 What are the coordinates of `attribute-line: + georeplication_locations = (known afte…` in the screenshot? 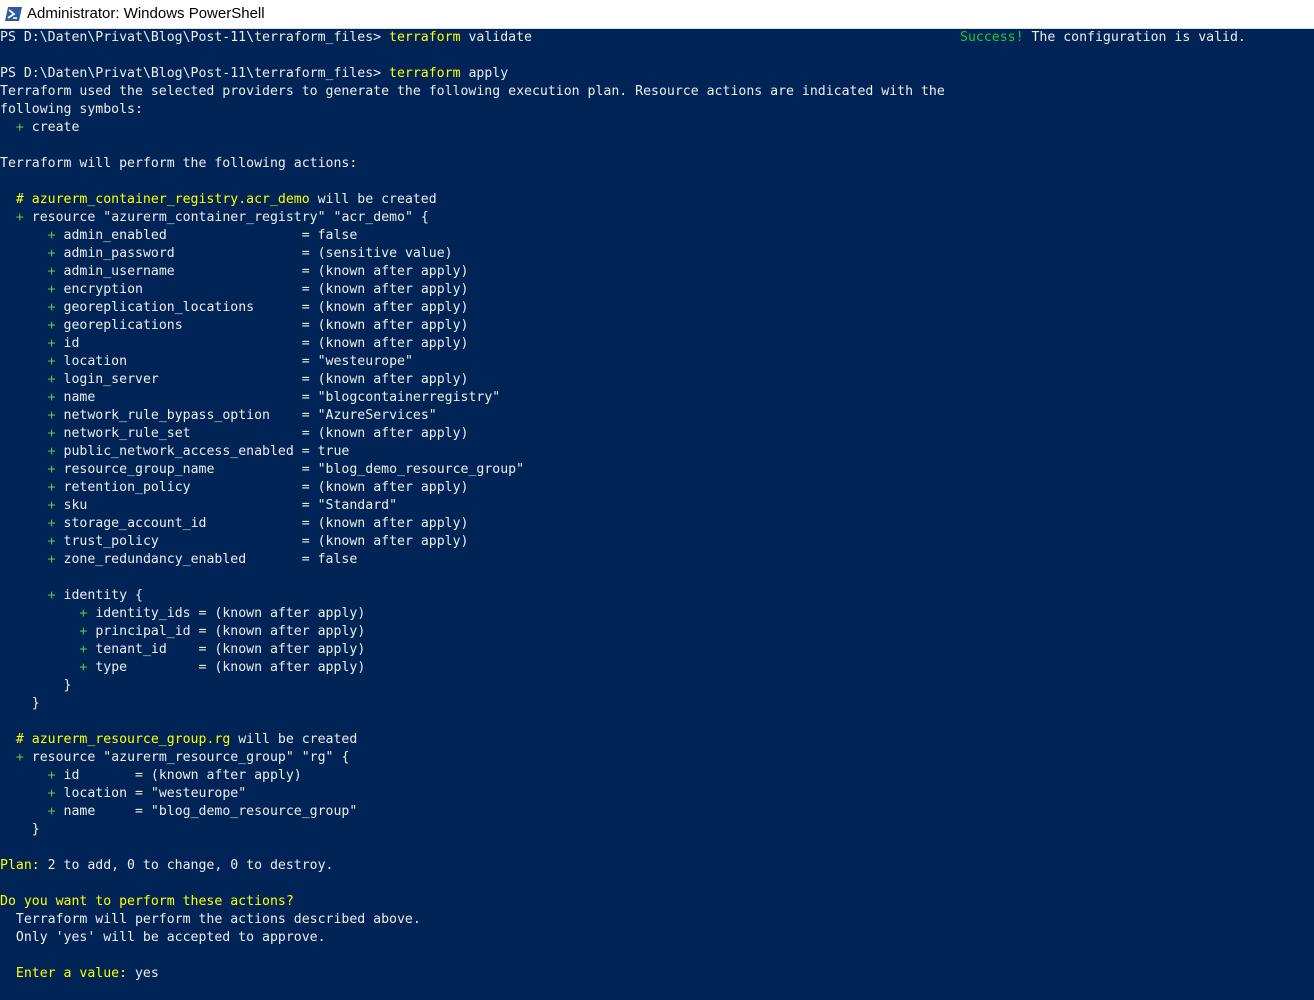 It's located at (258, 307).